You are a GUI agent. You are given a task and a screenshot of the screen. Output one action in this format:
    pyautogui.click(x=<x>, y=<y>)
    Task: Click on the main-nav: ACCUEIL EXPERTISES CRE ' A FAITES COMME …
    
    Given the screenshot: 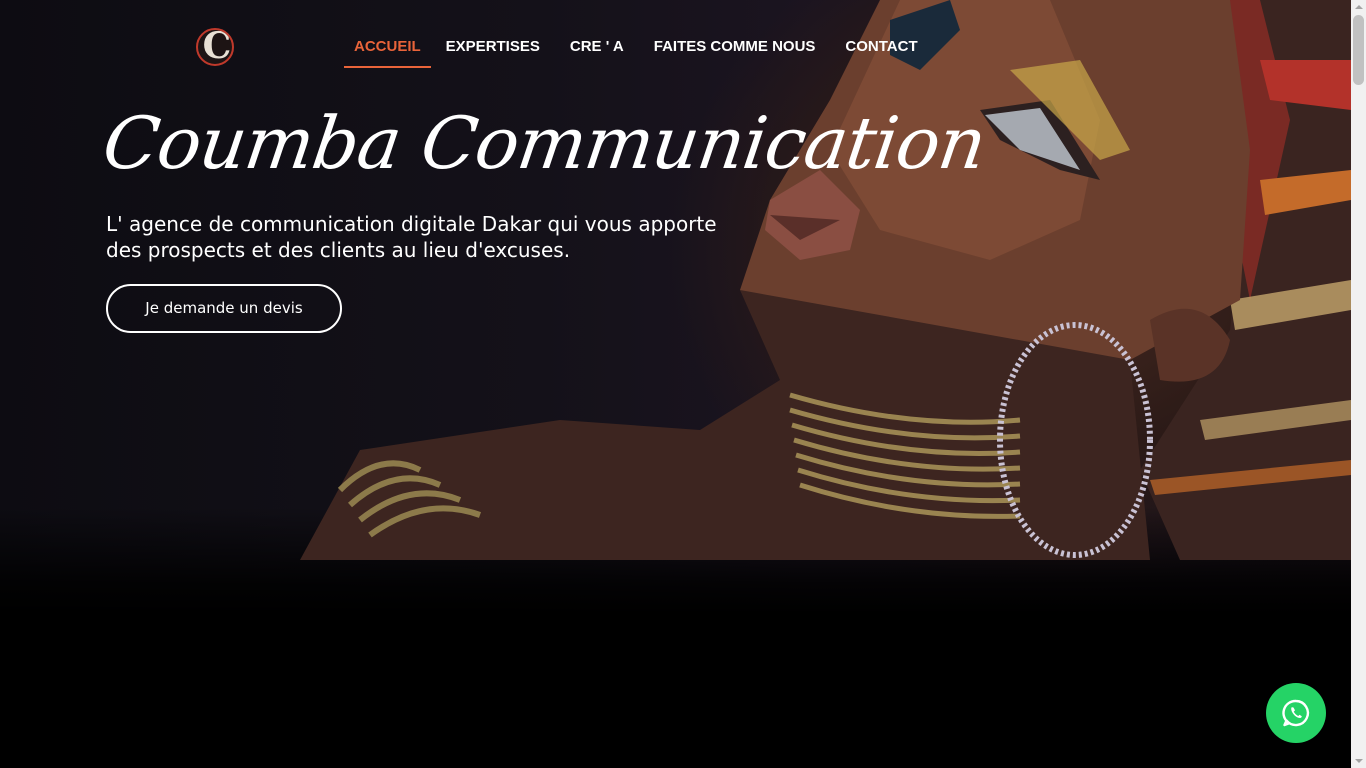 What is the action you would take?
    pyautogui.click(x=638, y=48)
    